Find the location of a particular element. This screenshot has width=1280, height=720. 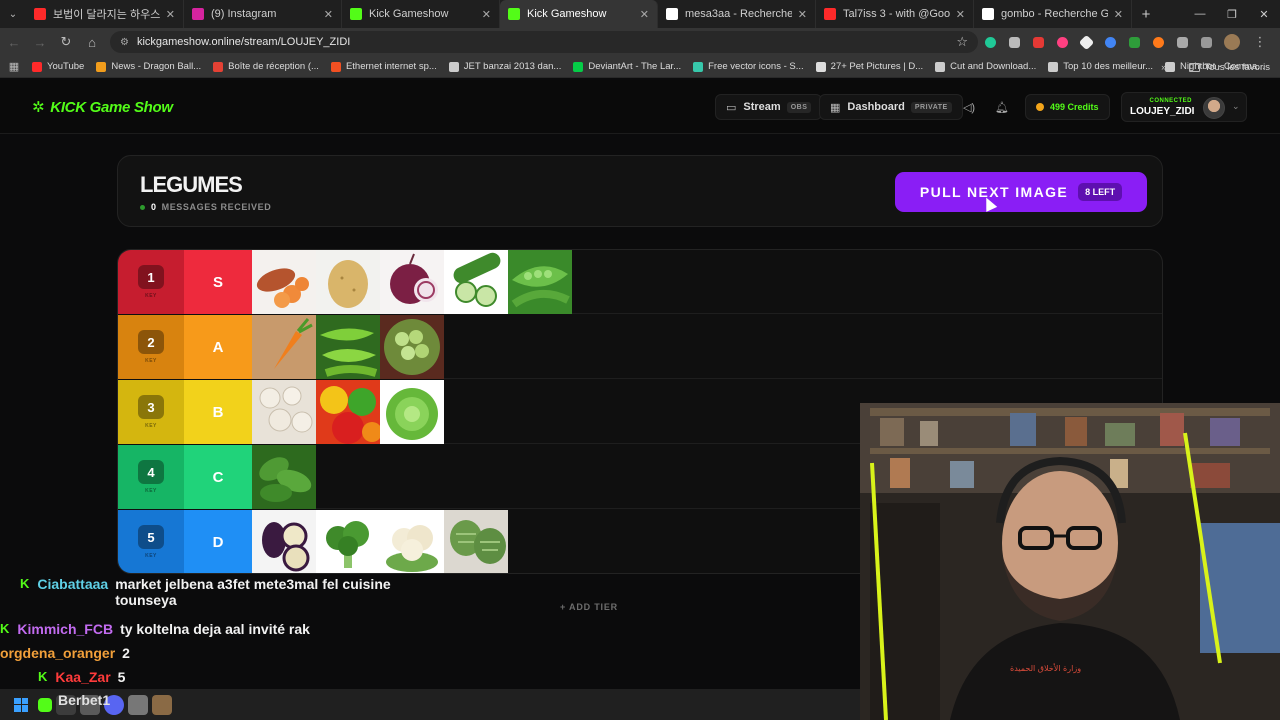

tier-key: 1 KEY is located at coordinates (151, 282).